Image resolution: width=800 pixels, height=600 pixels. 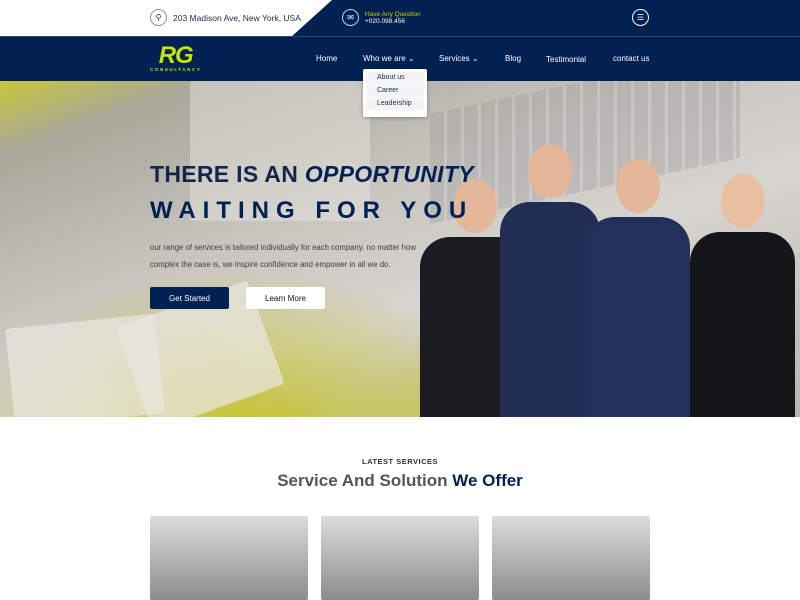 I want to click on hero-heading-line1: THERE IS AN OPPORTUNITY, so click(x=312, y=174).